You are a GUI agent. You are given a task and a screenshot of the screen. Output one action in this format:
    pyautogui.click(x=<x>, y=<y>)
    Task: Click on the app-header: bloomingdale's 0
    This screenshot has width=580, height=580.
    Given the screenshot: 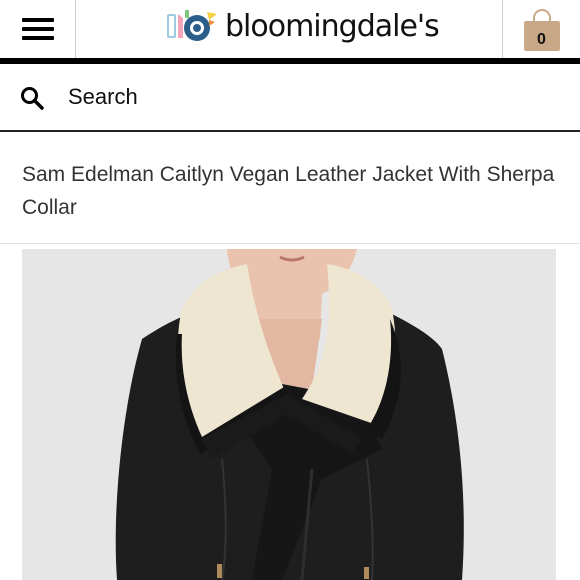 What is the action you would take?
    pyautogui.click(x=290, y=30)
    